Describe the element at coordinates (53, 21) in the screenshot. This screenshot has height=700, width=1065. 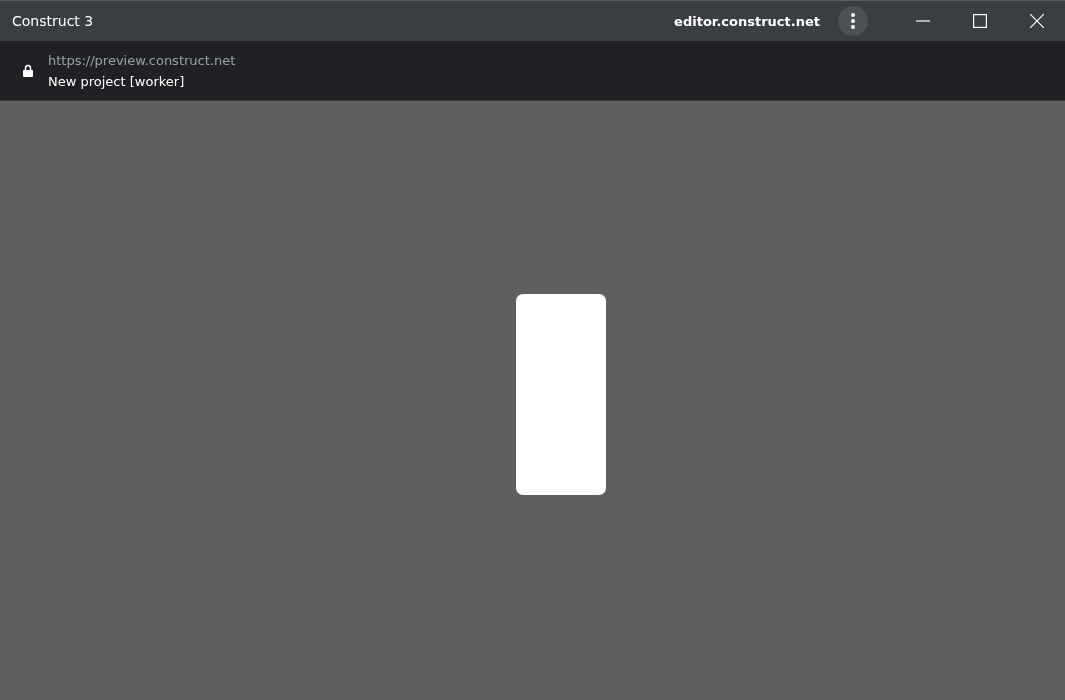
I see `window-title: Construct 3` at that location.